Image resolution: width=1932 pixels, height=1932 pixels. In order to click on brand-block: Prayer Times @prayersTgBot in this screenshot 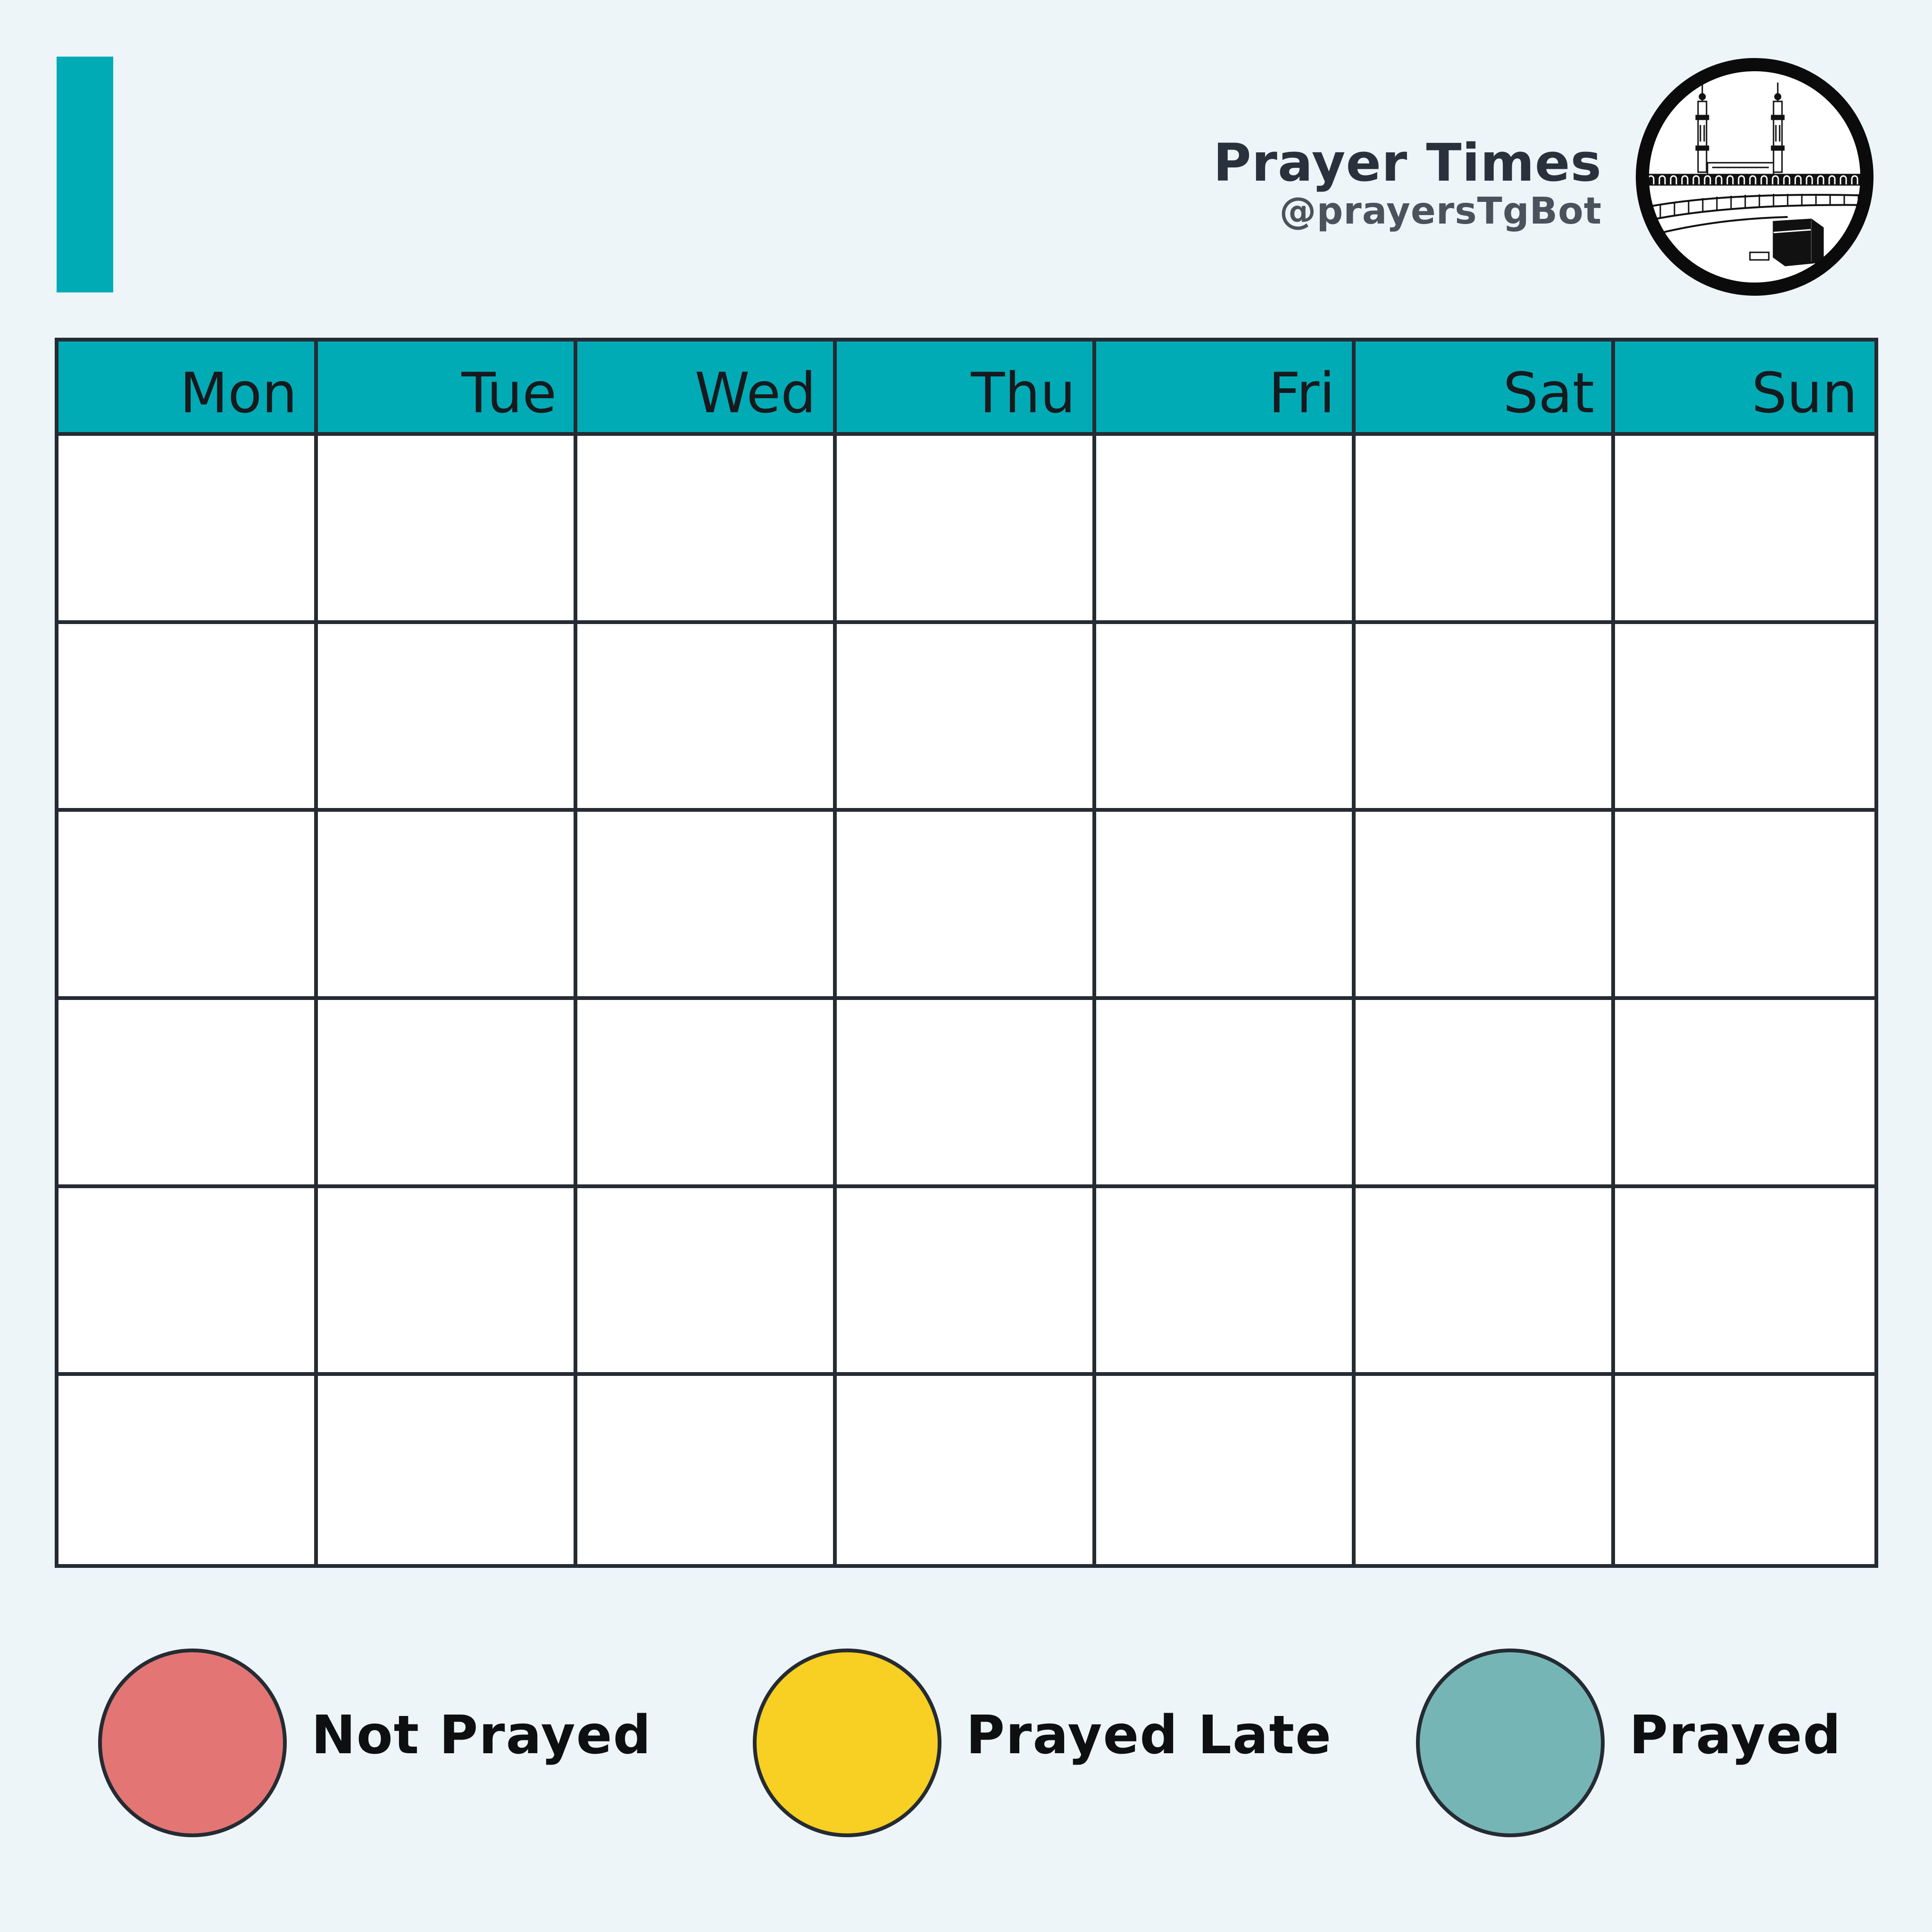, I will do `click(1407, 183)`.